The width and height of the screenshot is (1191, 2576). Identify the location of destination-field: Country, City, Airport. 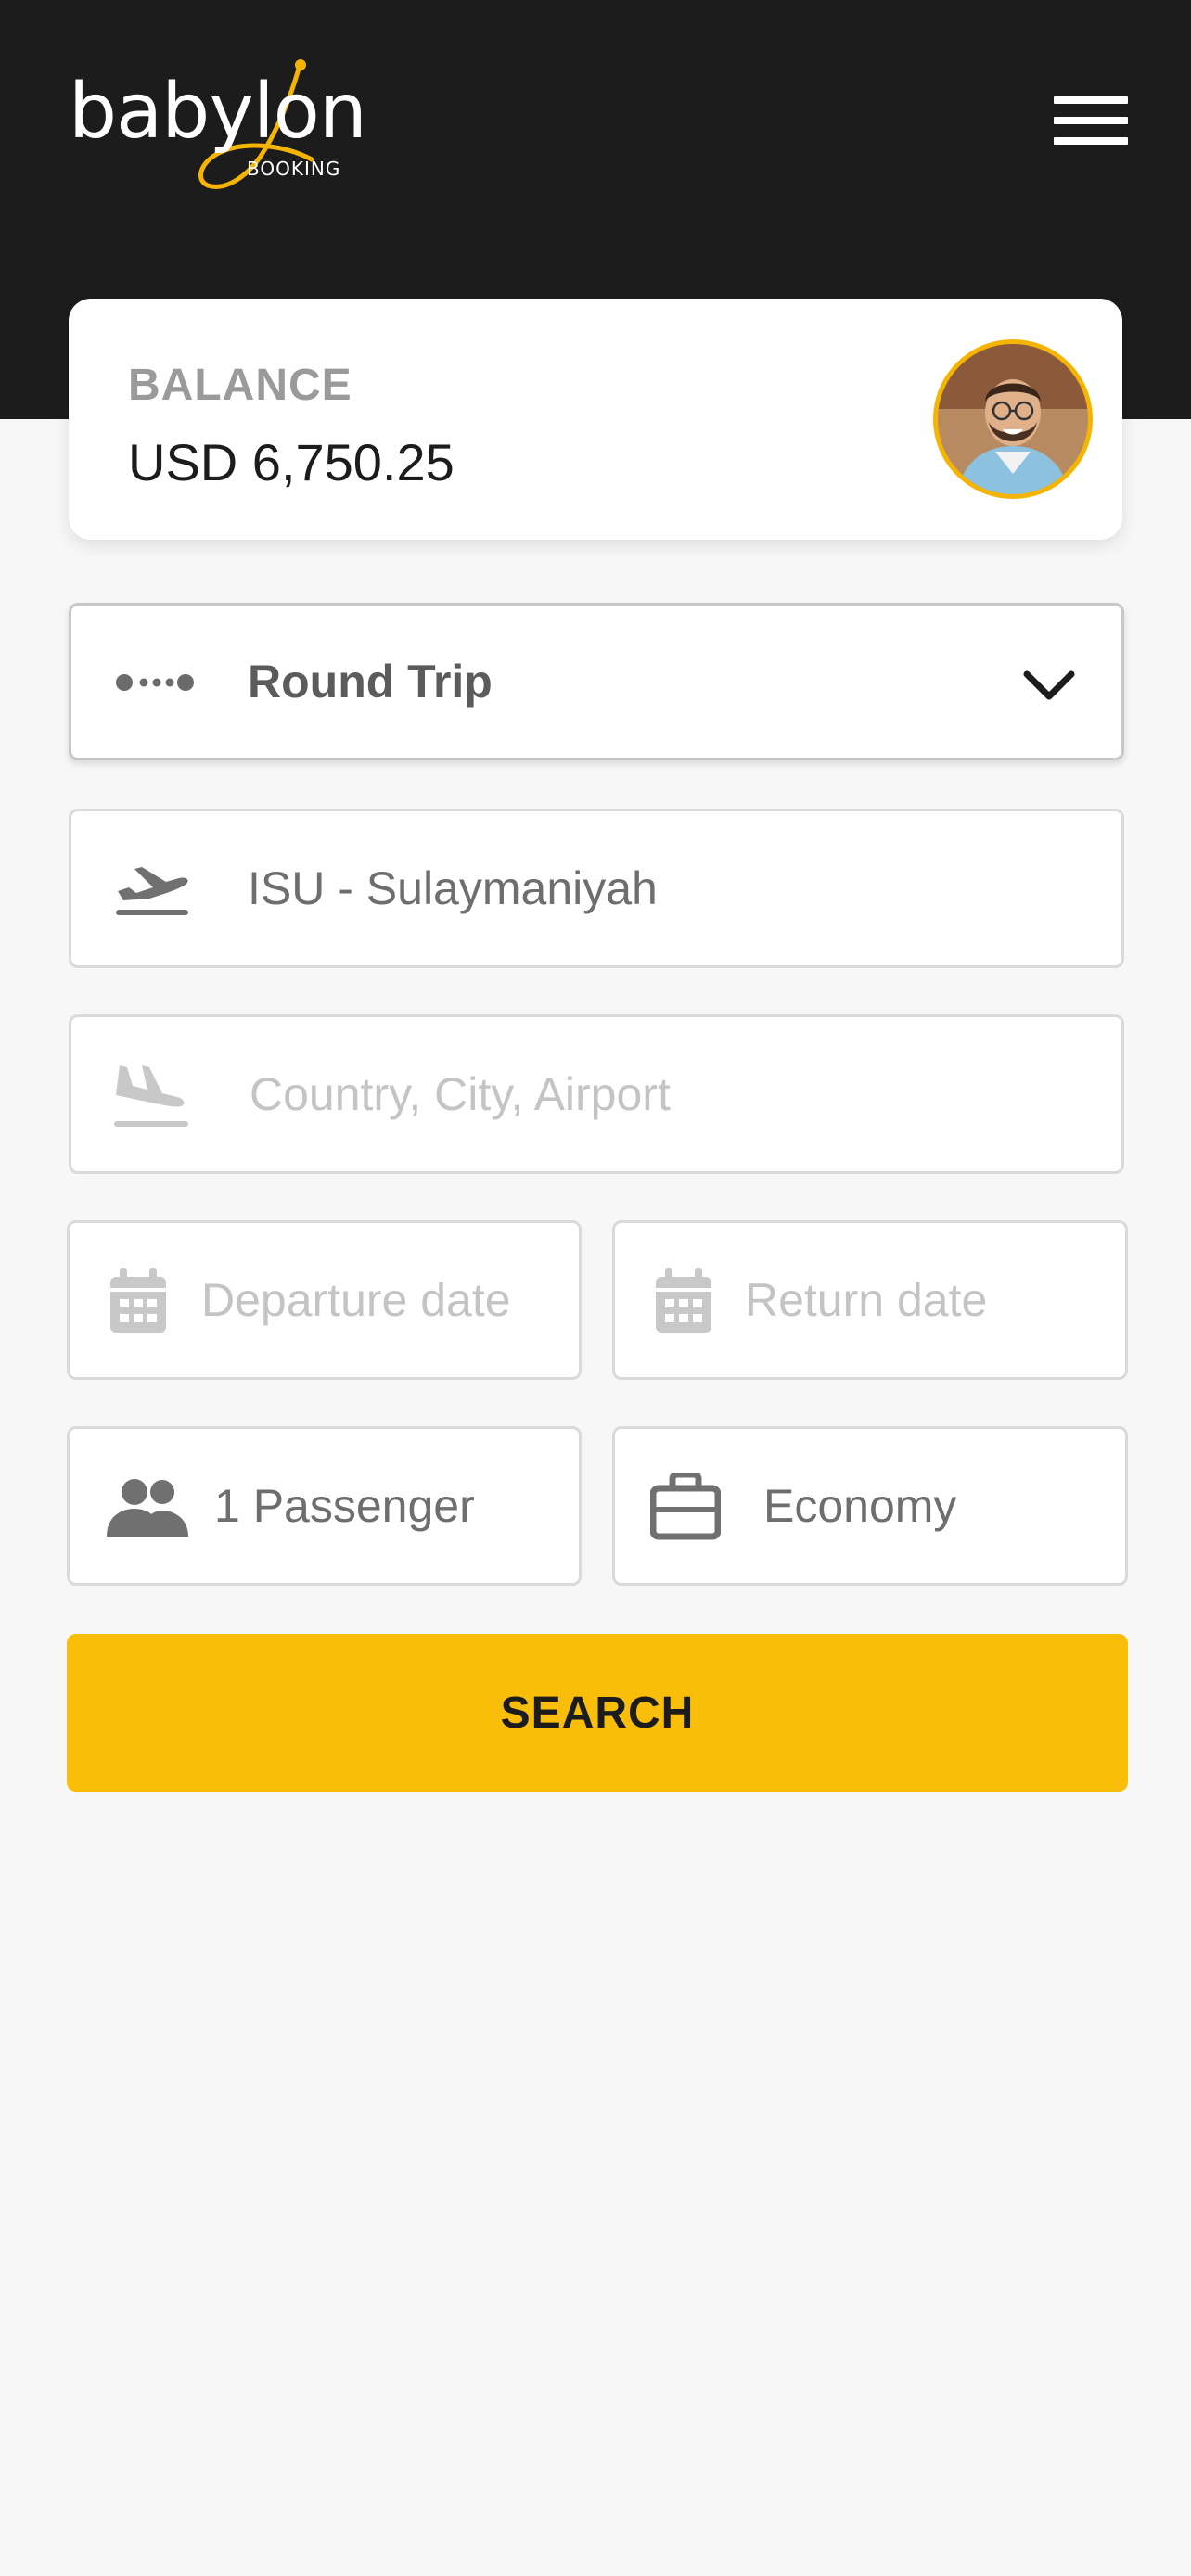
(597, 1094).